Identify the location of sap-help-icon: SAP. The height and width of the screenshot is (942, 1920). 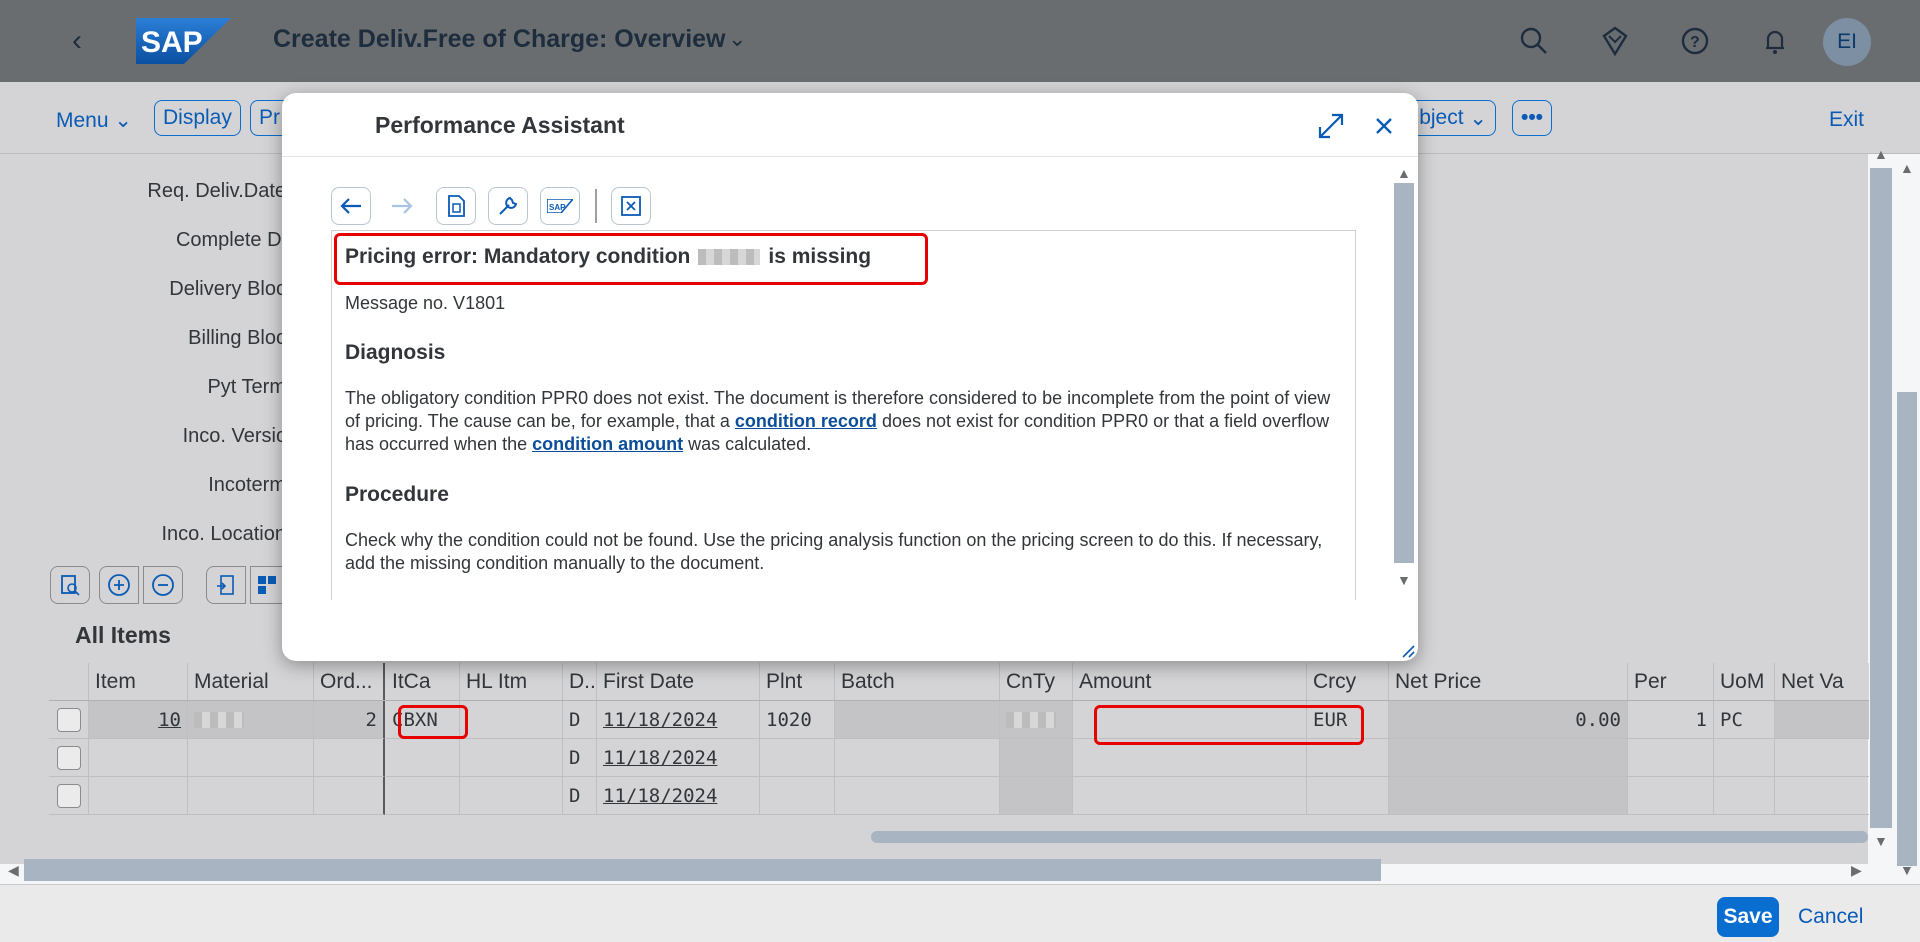
(560, 206).